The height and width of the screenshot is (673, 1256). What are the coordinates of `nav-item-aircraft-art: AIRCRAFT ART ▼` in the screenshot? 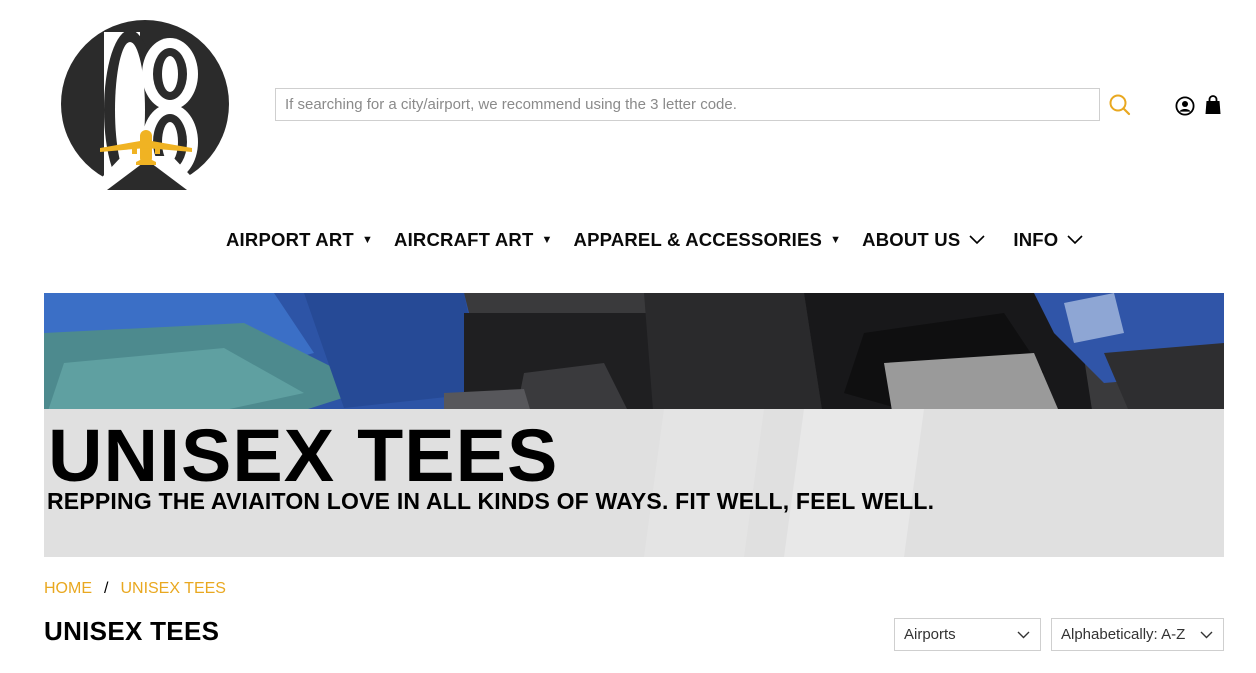 It's located at (484, 240).